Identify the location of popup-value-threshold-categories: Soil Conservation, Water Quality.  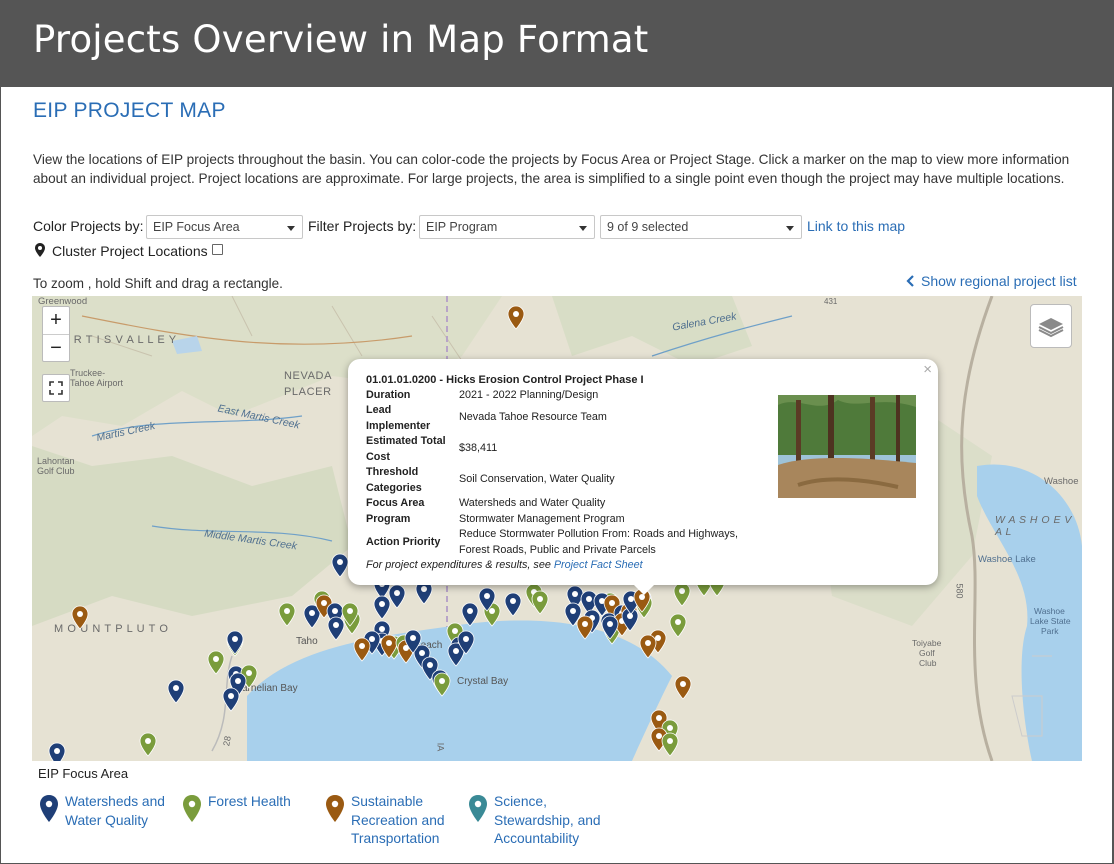
(537, 479).